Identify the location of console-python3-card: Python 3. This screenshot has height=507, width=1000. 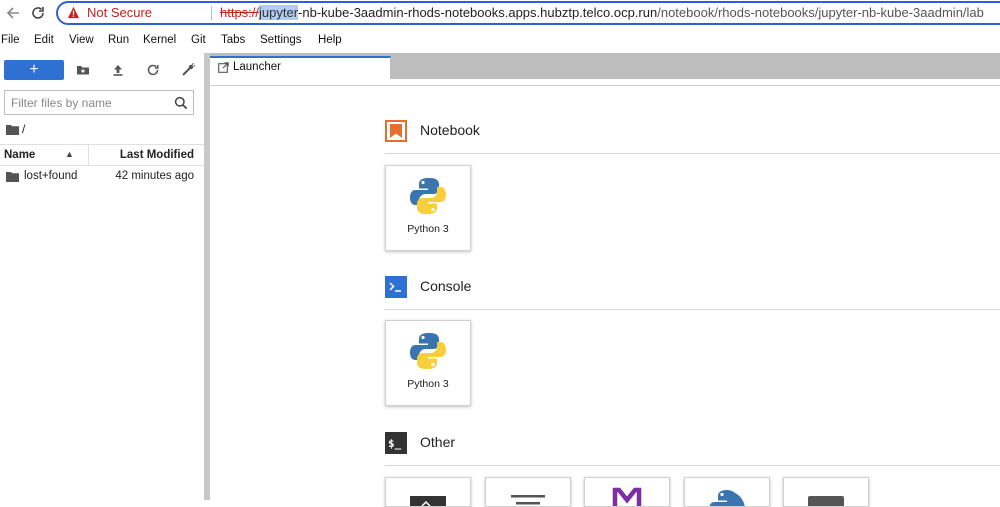
(428, 363).